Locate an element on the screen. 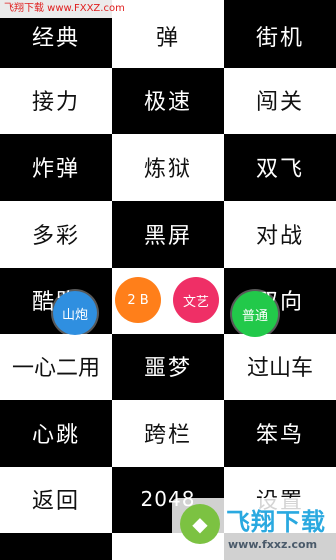  mode-tile-bomb: 炸弹 is located at coordinates (56, 167).